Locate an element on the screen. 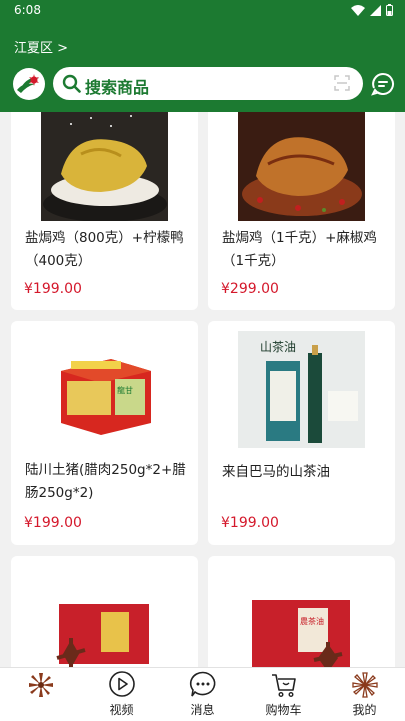  product-card: 龍甘 陆川土猪(腊肉250g*2+腊肠250g*2) ¥199.00 is located at coordinates (104, 433).